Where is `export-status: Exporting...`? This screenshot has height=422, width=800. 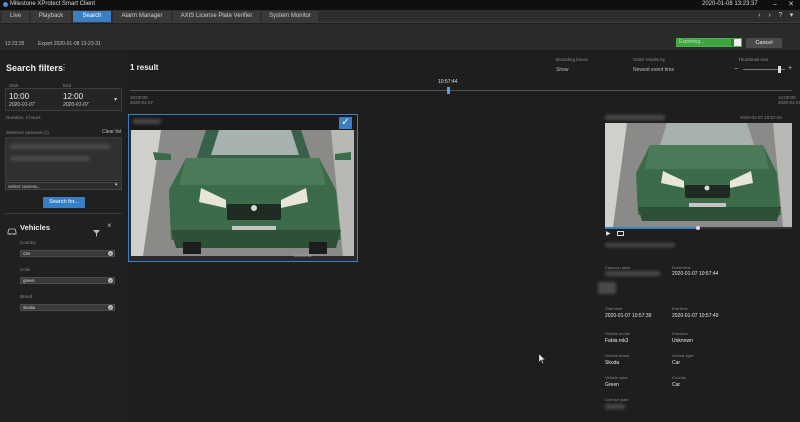
export-status: Exporting... is located at coordinates (692, 42).